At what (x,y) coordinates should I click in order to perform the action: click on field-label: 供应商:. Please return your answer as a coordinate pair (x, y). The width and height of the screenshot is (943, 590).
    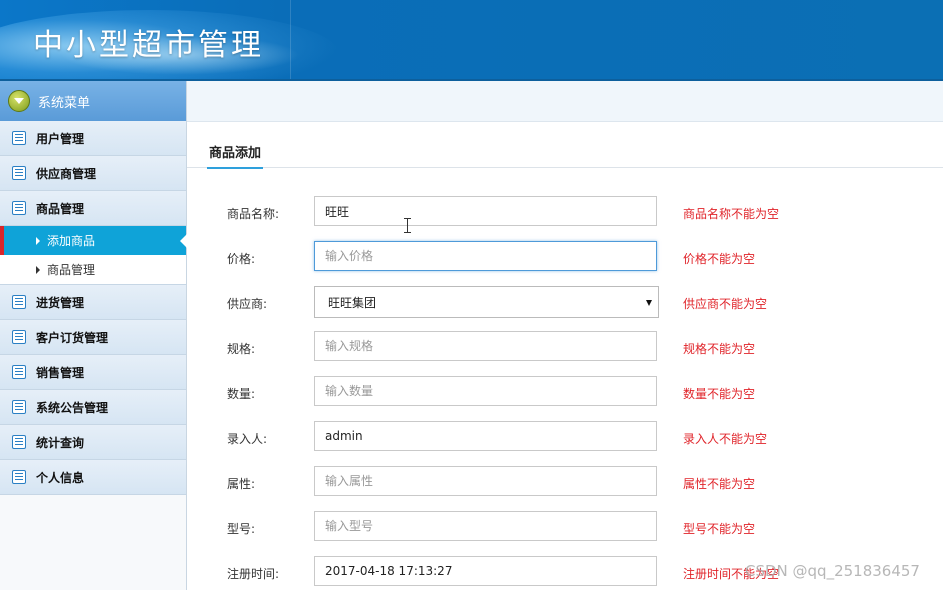
    Looking at the image, I should click on (247, 304).